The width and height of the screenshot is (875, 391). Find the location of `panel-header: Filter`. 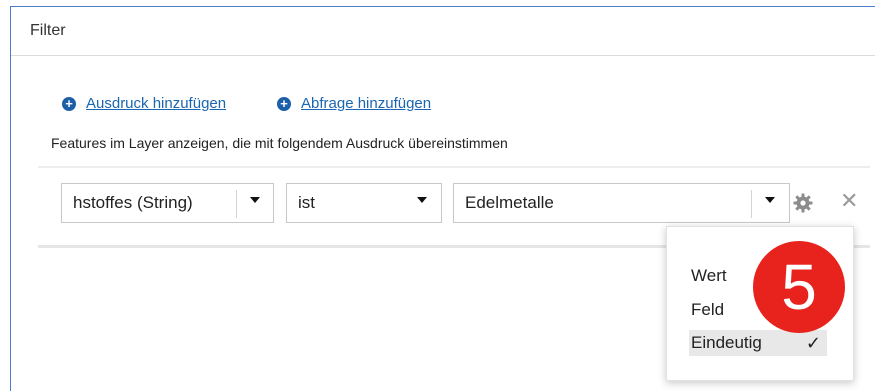

panel-header: Filter is located at coordinates (443, 31).